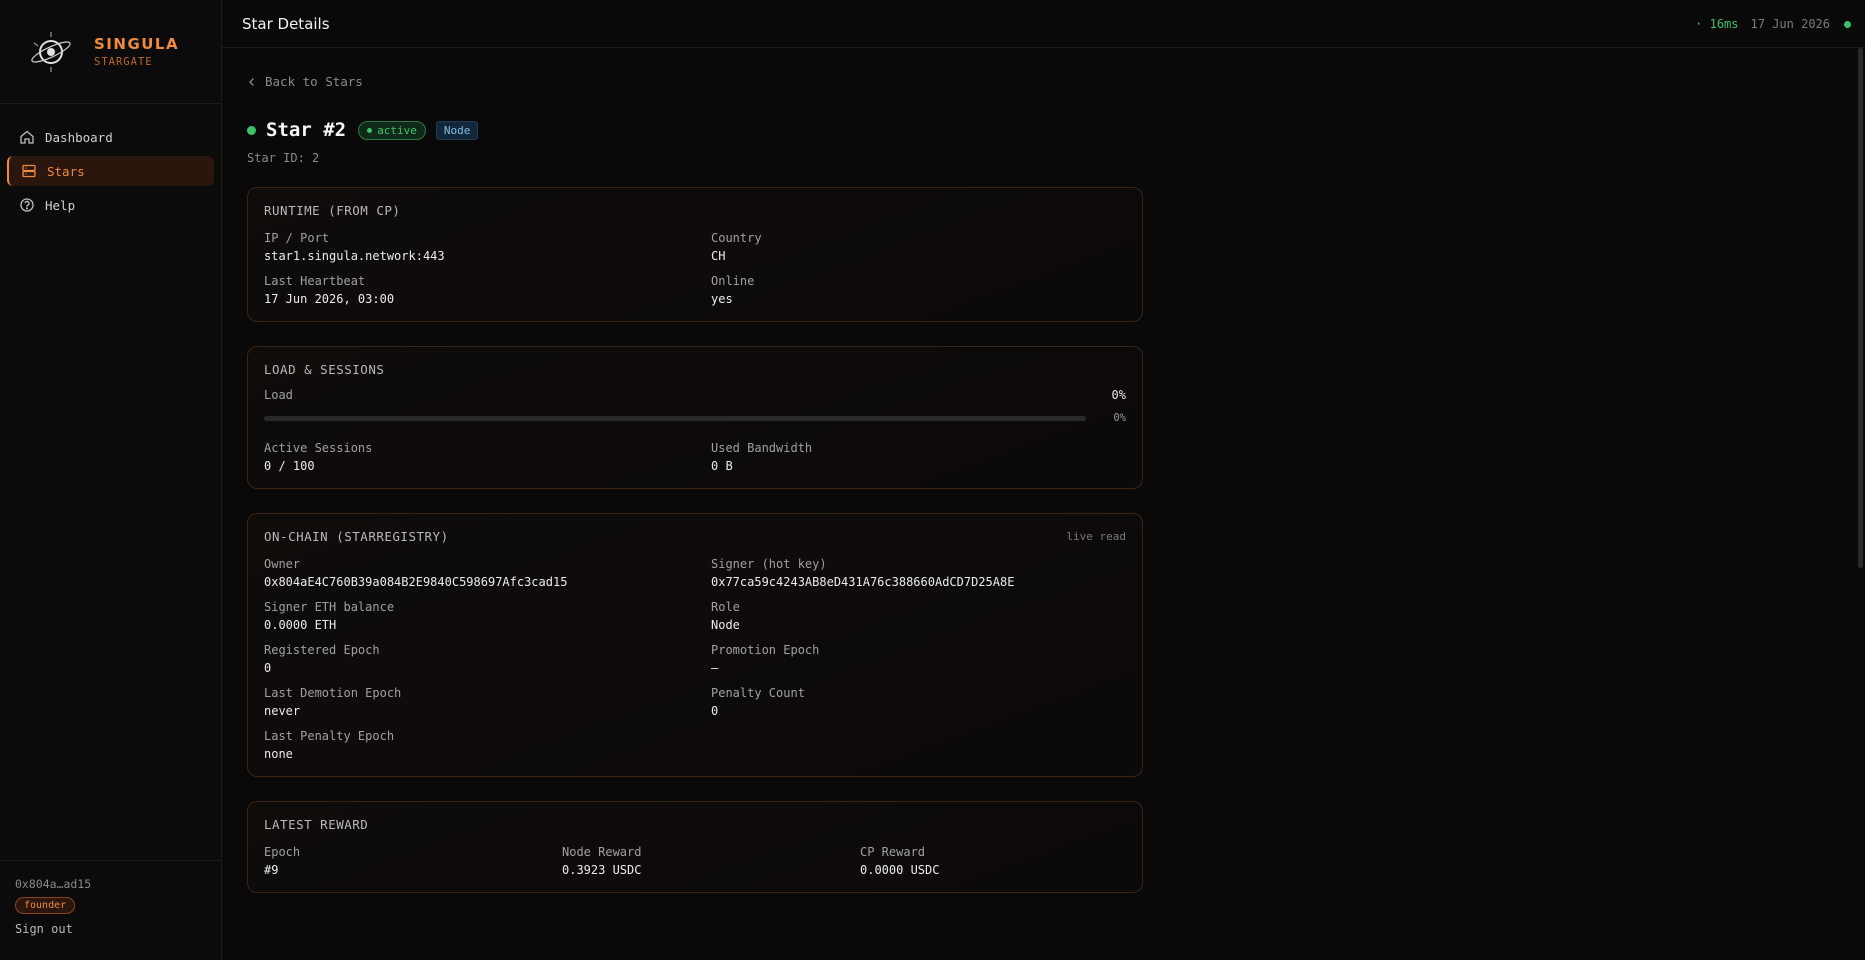  What do you see at coordinates (329, 290) in the screenshot?
I see `runtime-field-last-heartbeat: Last Heartbeat 17 Jun 2026, 03:00` at bounding box center [329, 290].